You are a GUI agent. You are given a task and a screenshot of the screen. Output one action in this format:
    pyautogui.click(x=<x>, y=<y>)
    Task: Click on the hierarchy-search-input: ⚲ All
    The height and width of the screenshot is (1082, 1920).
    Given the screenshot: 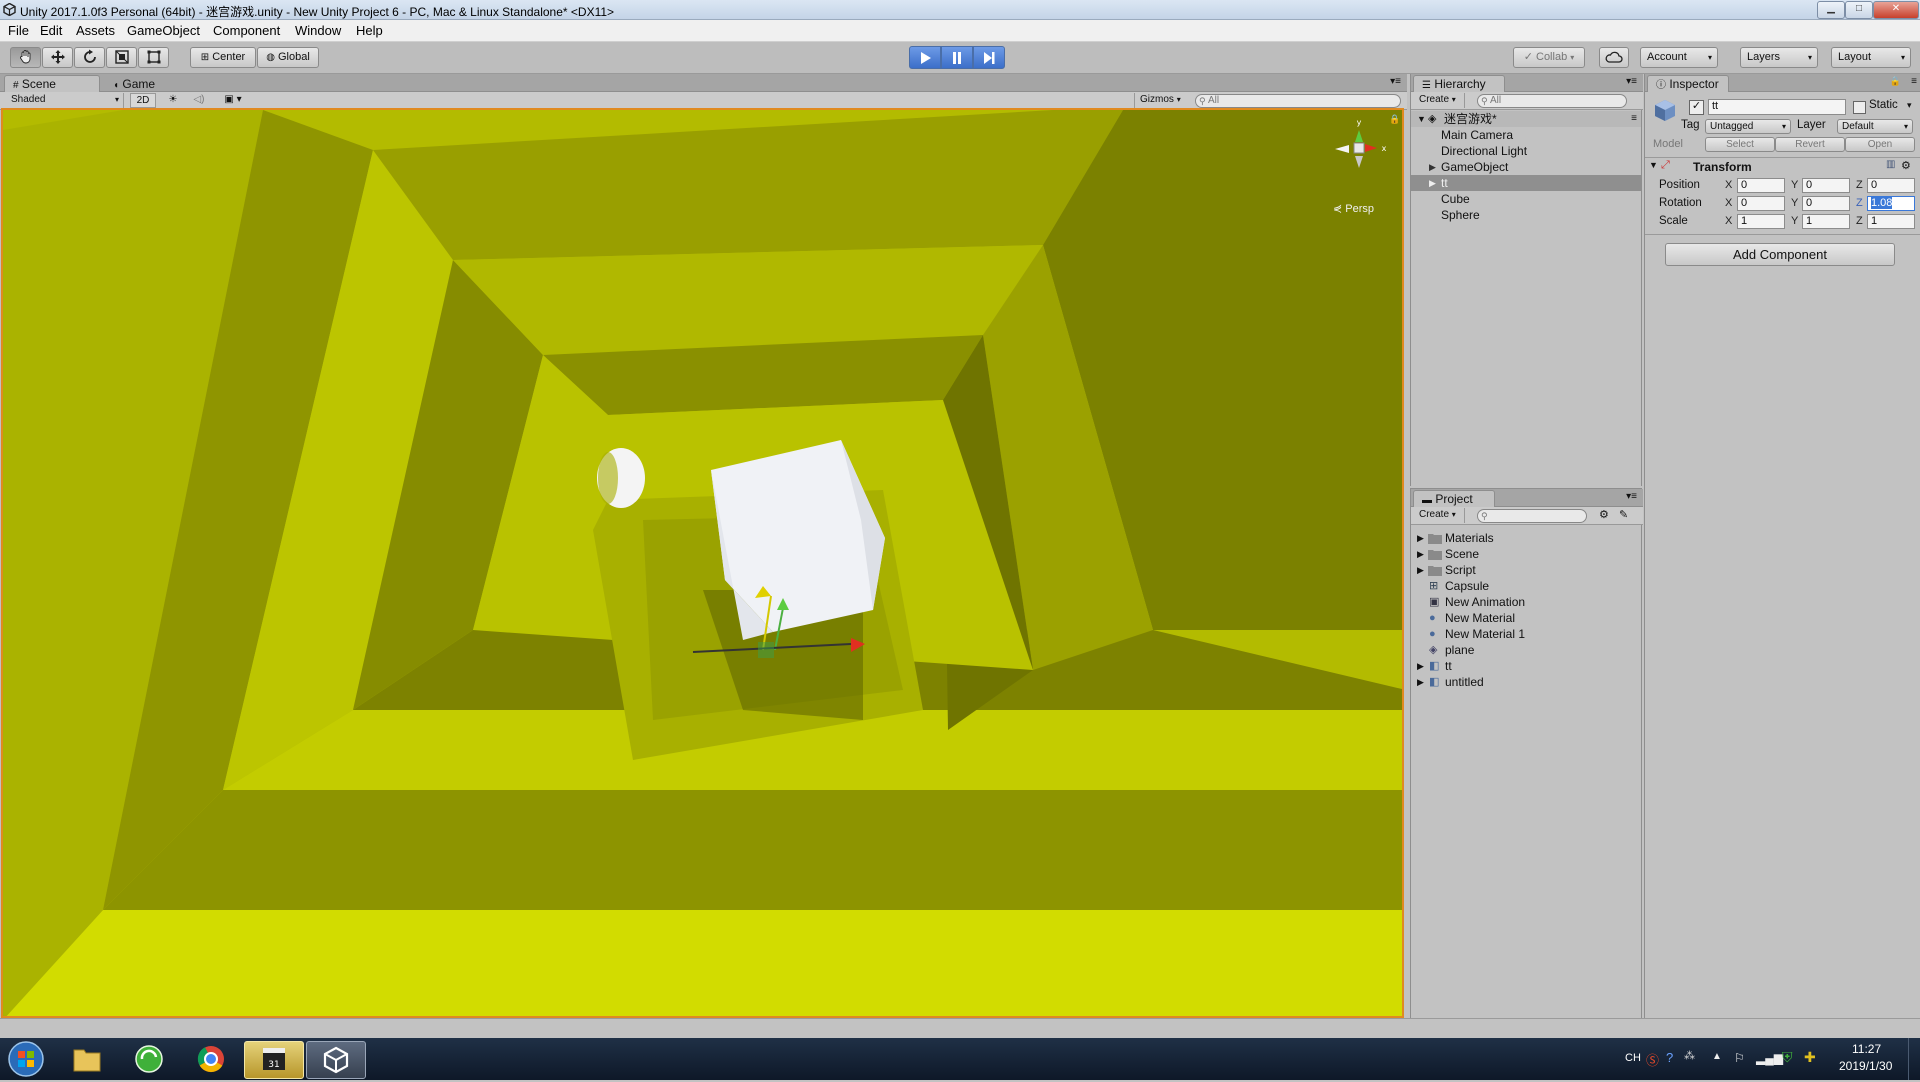 What is the action you would take?
    pyautogui.click(x=1552, y=101)
    